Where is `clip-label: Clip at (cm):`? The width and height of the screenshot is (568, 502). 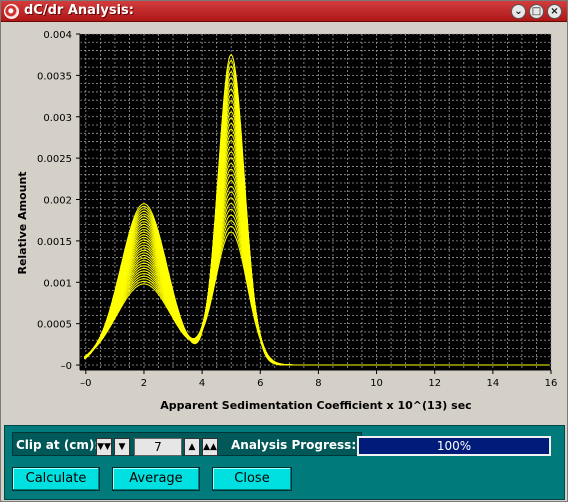 clip-label: Clip at (cm): is located at coordinates (58, 445).